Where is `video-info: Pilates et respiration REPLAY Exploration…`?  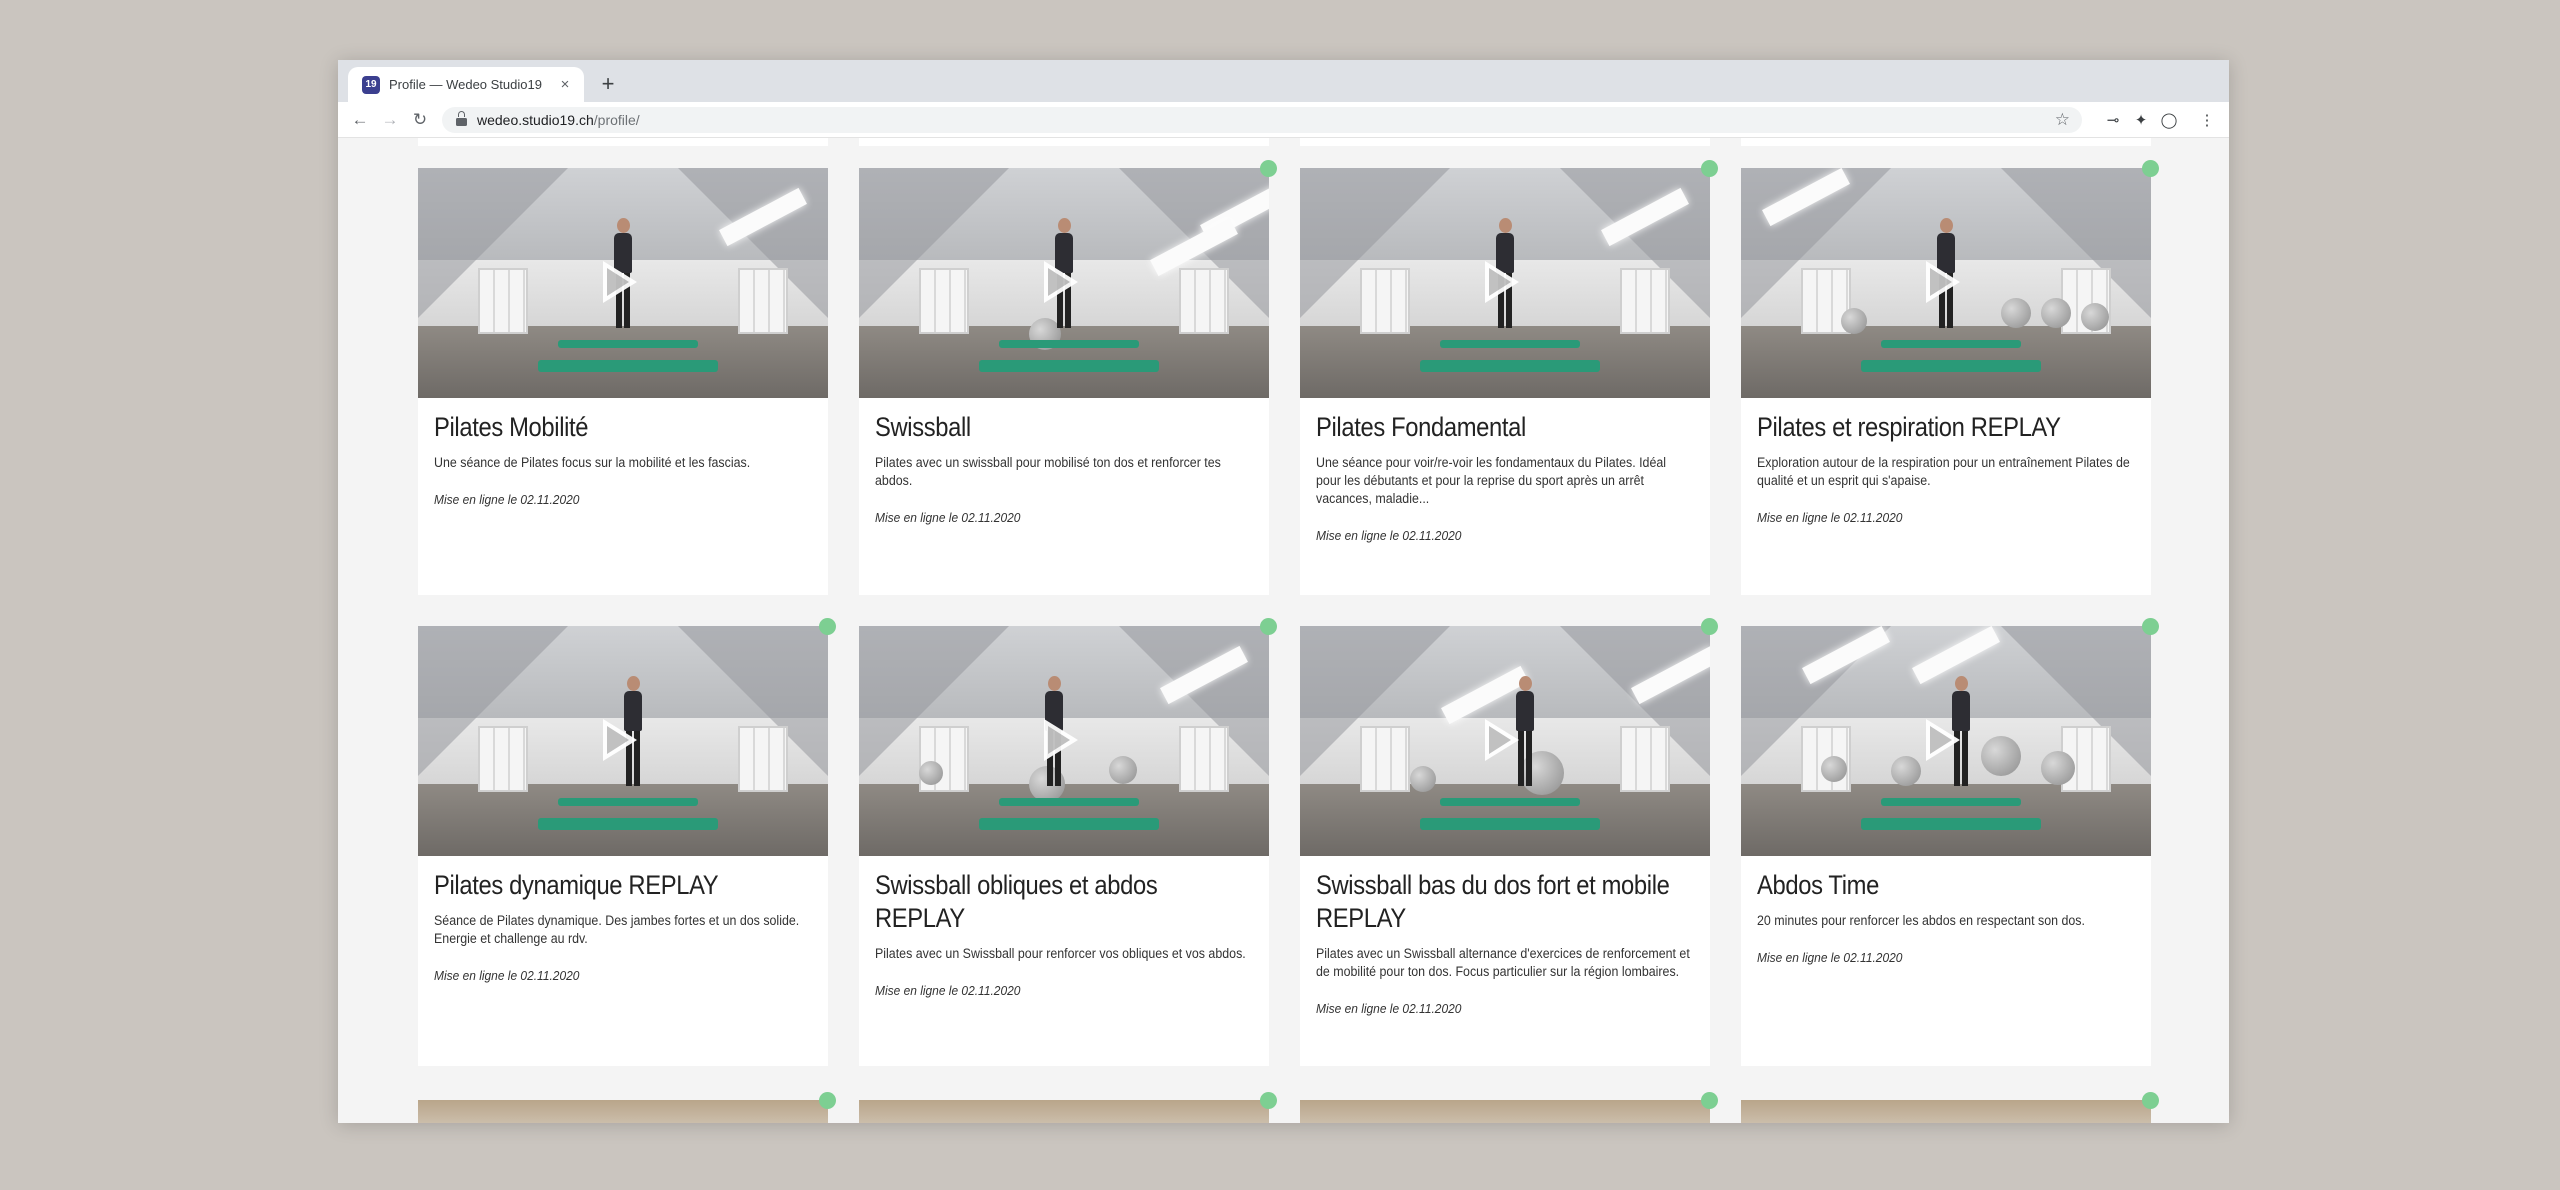
video-info: Pilates et respiration REPLAY Exploration… is located at coordinates (1947, 468).